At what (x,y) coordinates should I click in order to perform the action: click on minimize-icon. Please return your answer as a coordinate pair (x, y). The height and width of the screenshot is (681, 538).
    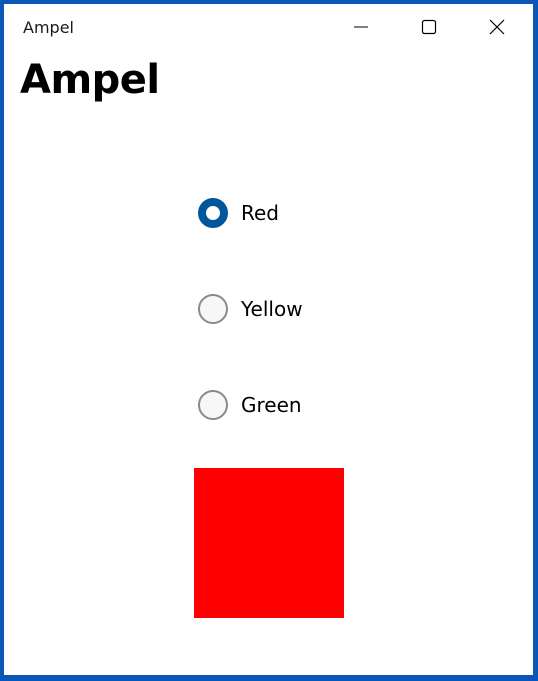
    Looking at the image, I should click on (361, 27).